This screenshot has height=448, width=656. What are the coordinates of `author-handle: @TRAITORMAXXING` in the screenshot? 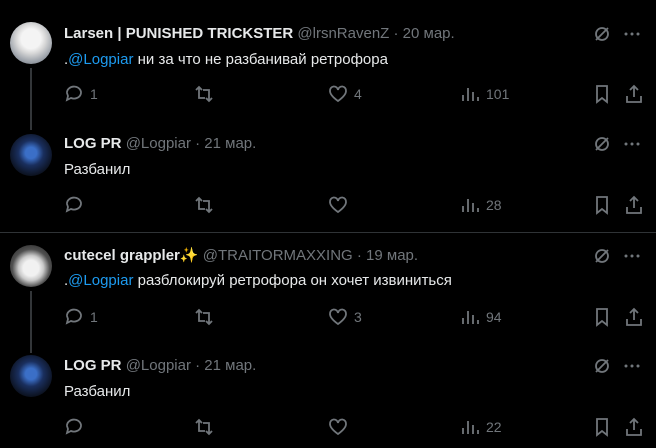 It's located at (278, 255).